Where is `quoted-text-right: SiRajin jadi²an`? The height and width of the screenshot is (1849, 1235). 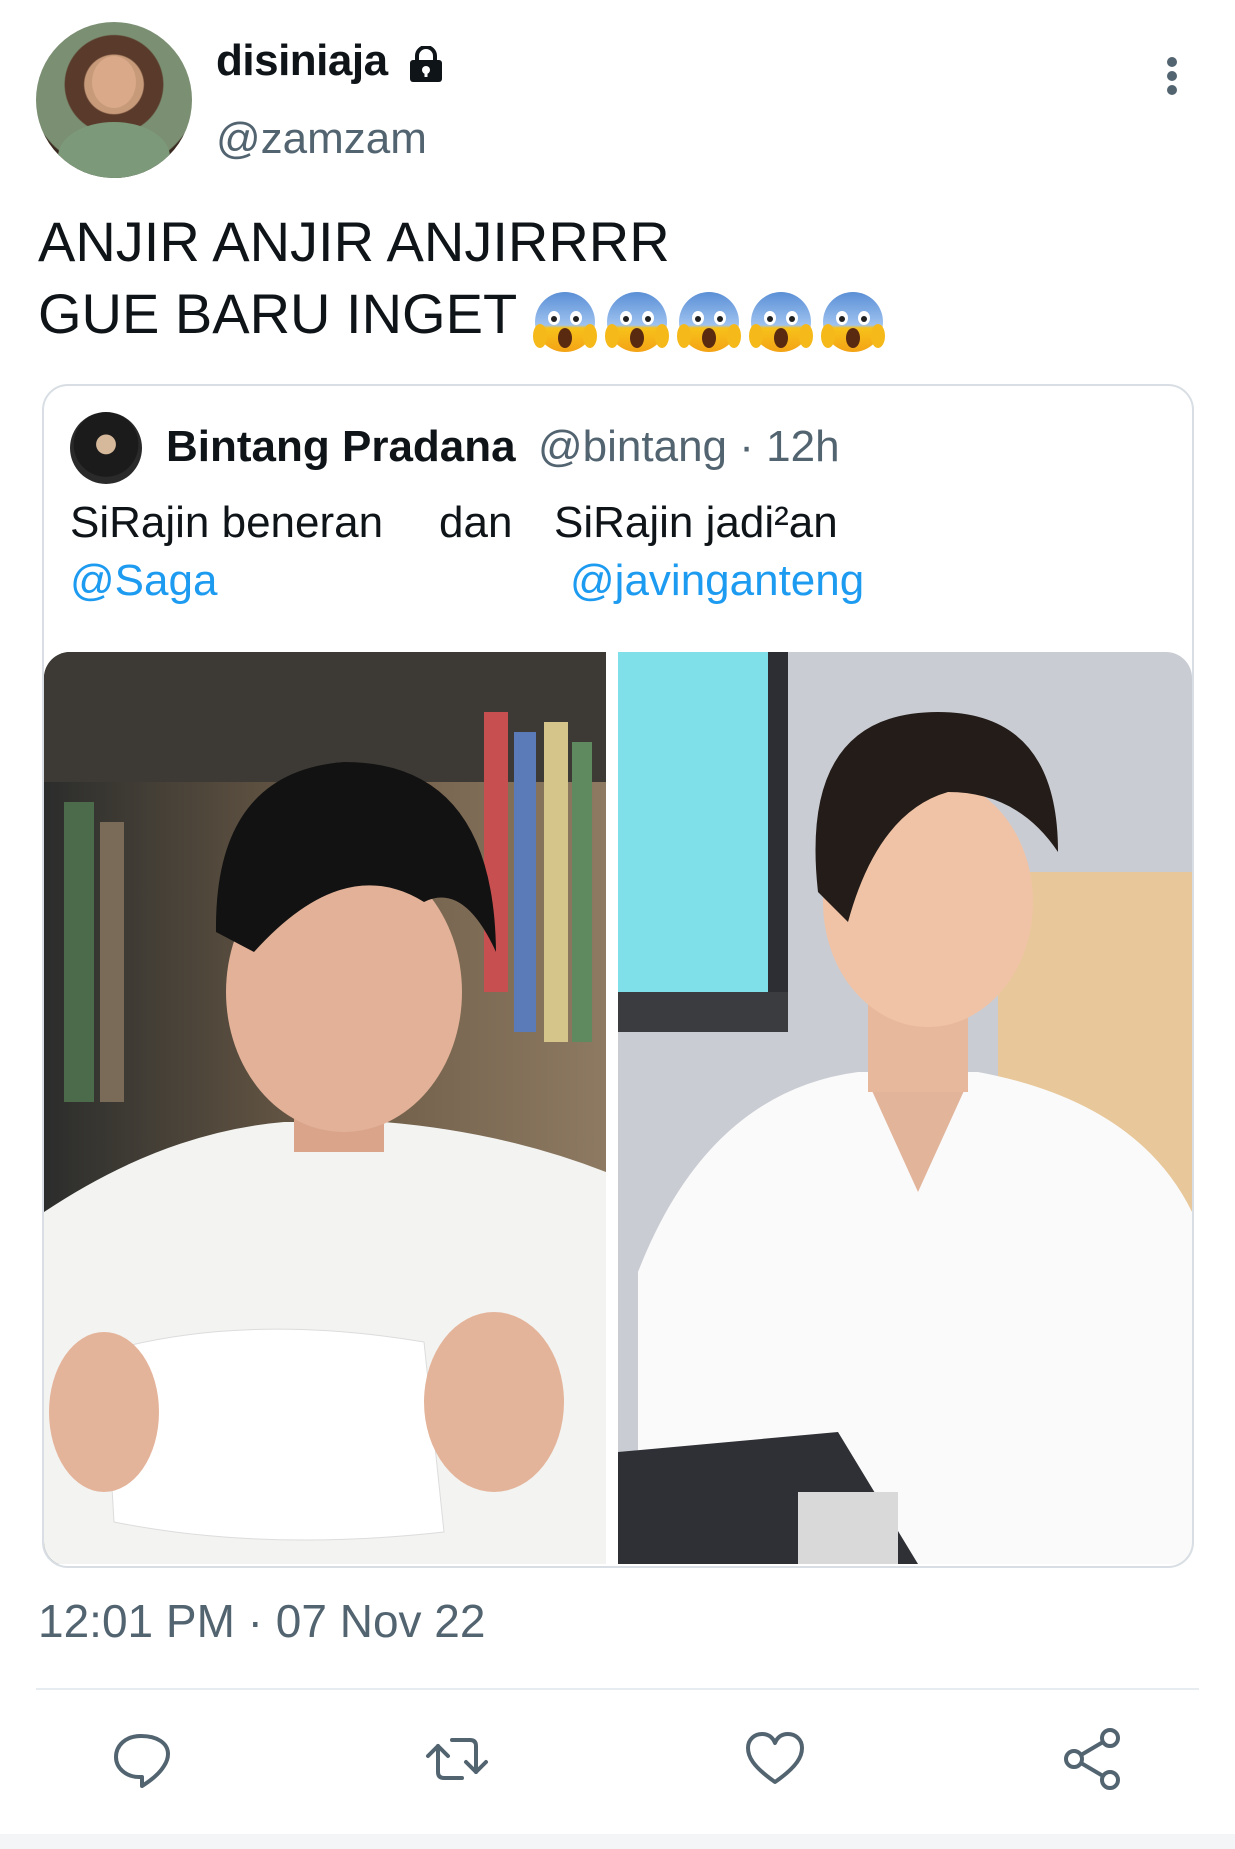
quoted-text-right: SiRajin jadi²an is located at coordinates (696, 522).